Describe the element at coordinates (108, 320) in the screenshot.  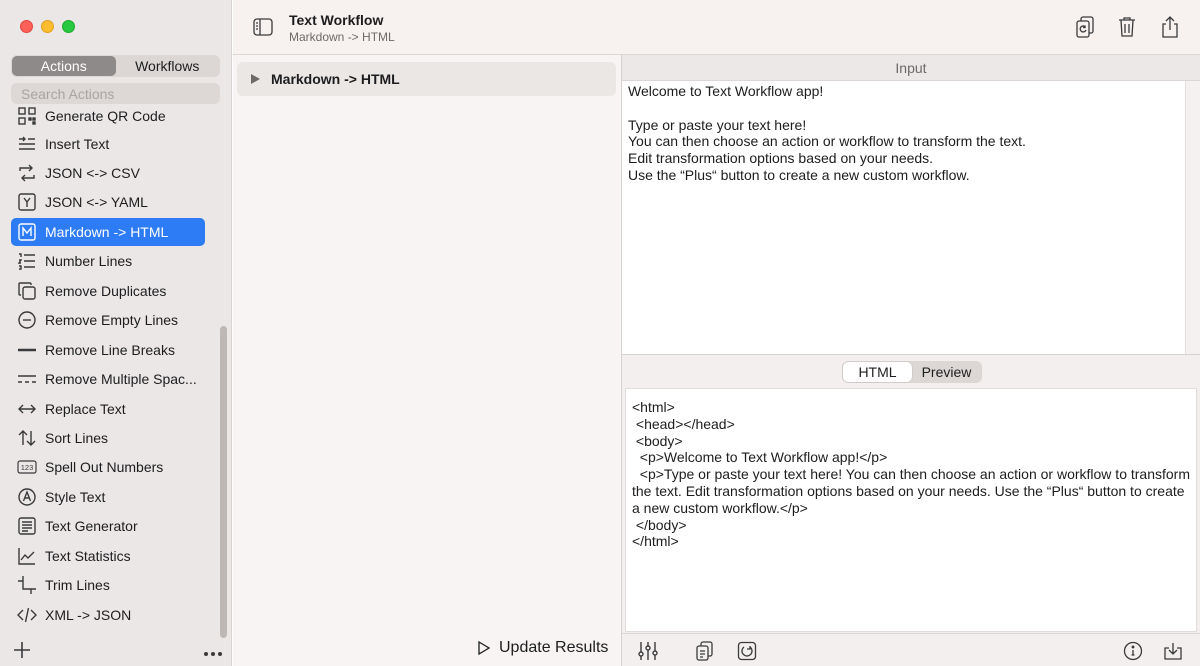
I see `sidebar-item-remove-empty-lines: Remove Empty Lines` at that location.